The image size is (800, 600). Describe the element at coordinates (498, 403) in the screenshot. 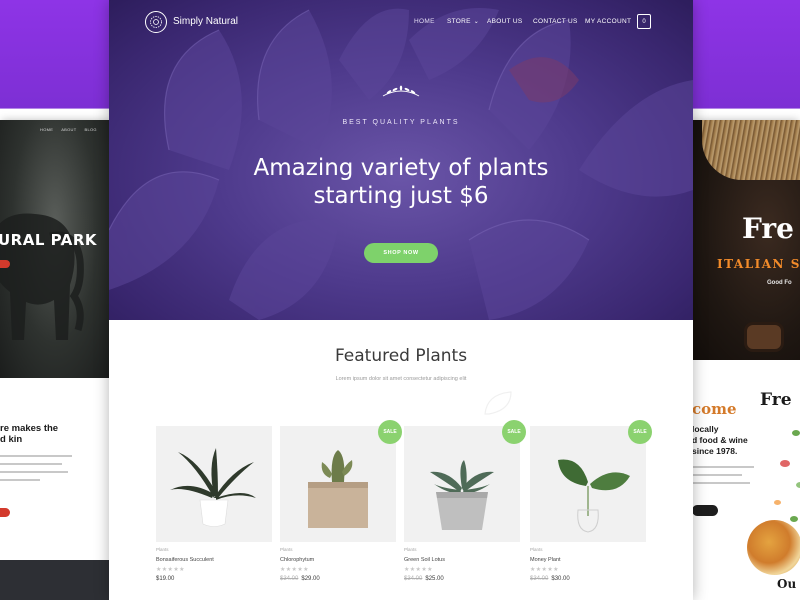

I see `leaf-watermark-icon` at that location.